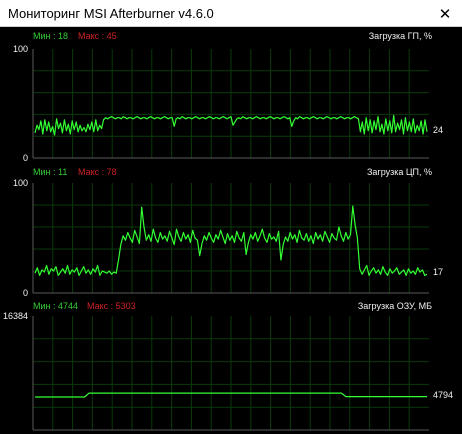 The width and height of the screenshot is (462, 434). I want to click on window-title: Мониторинг MSI Afterburner v4.6.0, so click(111, 13).